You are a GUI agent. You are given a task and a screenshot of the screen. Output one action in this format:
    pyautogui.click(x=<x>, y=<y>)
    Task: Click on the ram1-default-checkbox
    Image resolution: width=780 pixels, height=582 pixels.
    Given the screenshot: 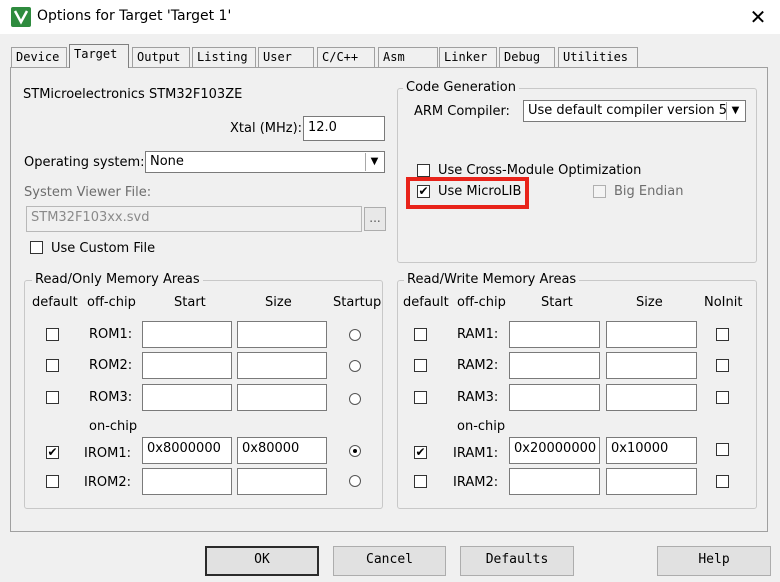 What is the action you would take?
    pyautogui.click(x=420, y=334)
    